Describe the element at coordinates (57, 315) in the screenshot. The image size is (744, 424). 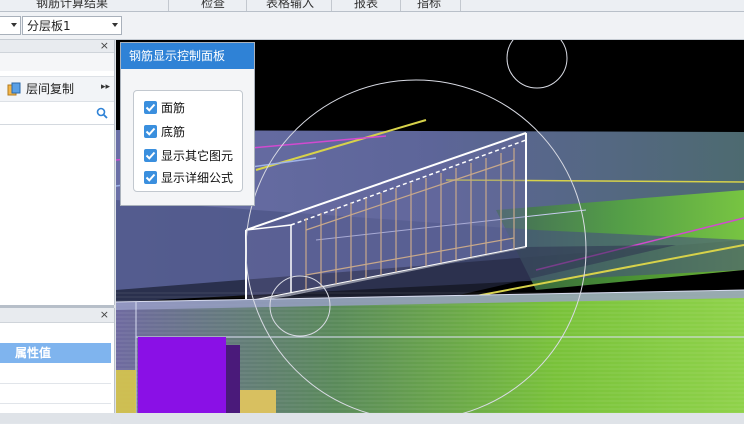
I see `property-panel-header: ×` at that location.